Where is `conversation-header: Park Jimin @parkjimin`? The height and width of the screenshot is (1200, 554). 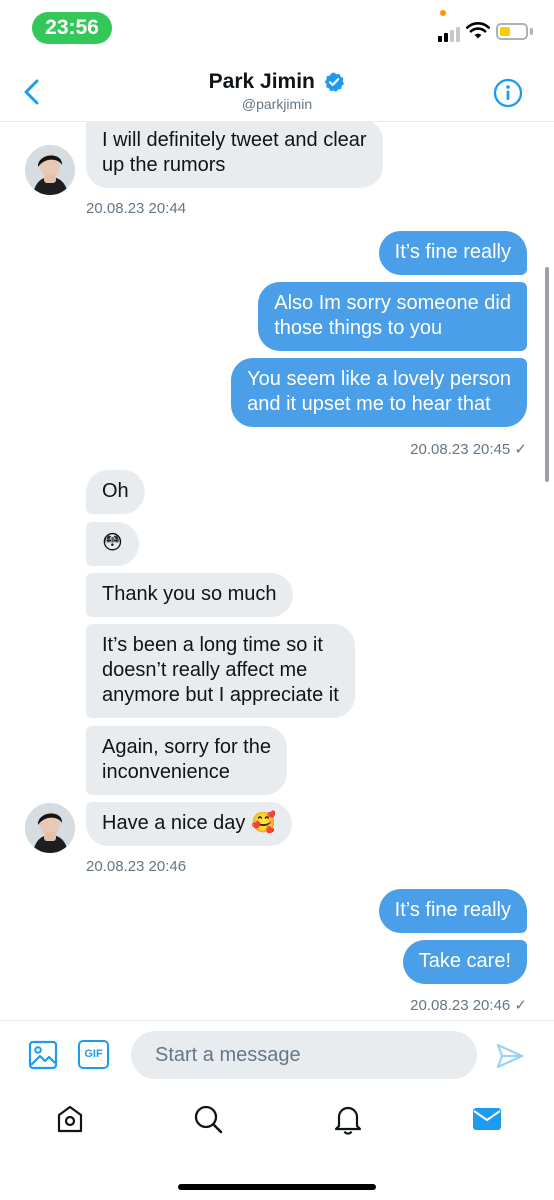
conversation-header: Park Jimin @parkjimin is located at coordinates (277, 89).